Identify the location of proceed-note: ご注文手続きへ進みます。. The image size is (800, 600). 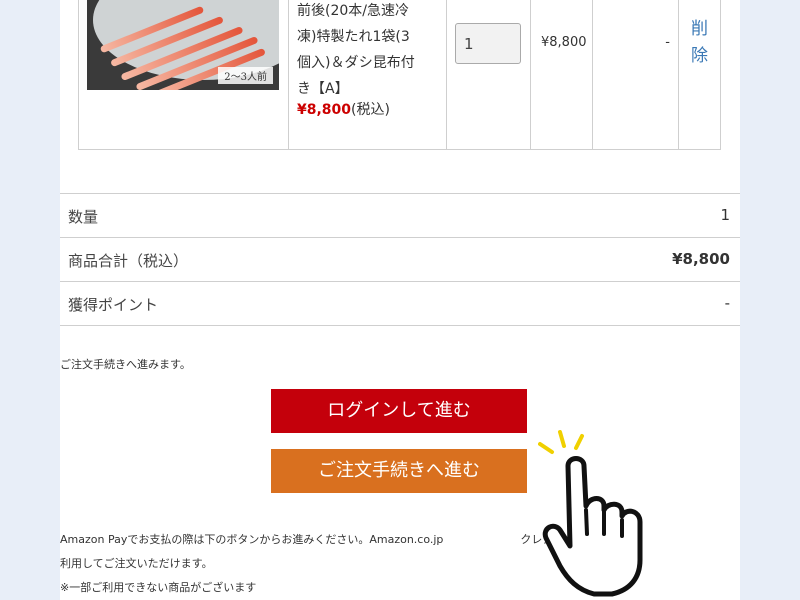
(125, 364).